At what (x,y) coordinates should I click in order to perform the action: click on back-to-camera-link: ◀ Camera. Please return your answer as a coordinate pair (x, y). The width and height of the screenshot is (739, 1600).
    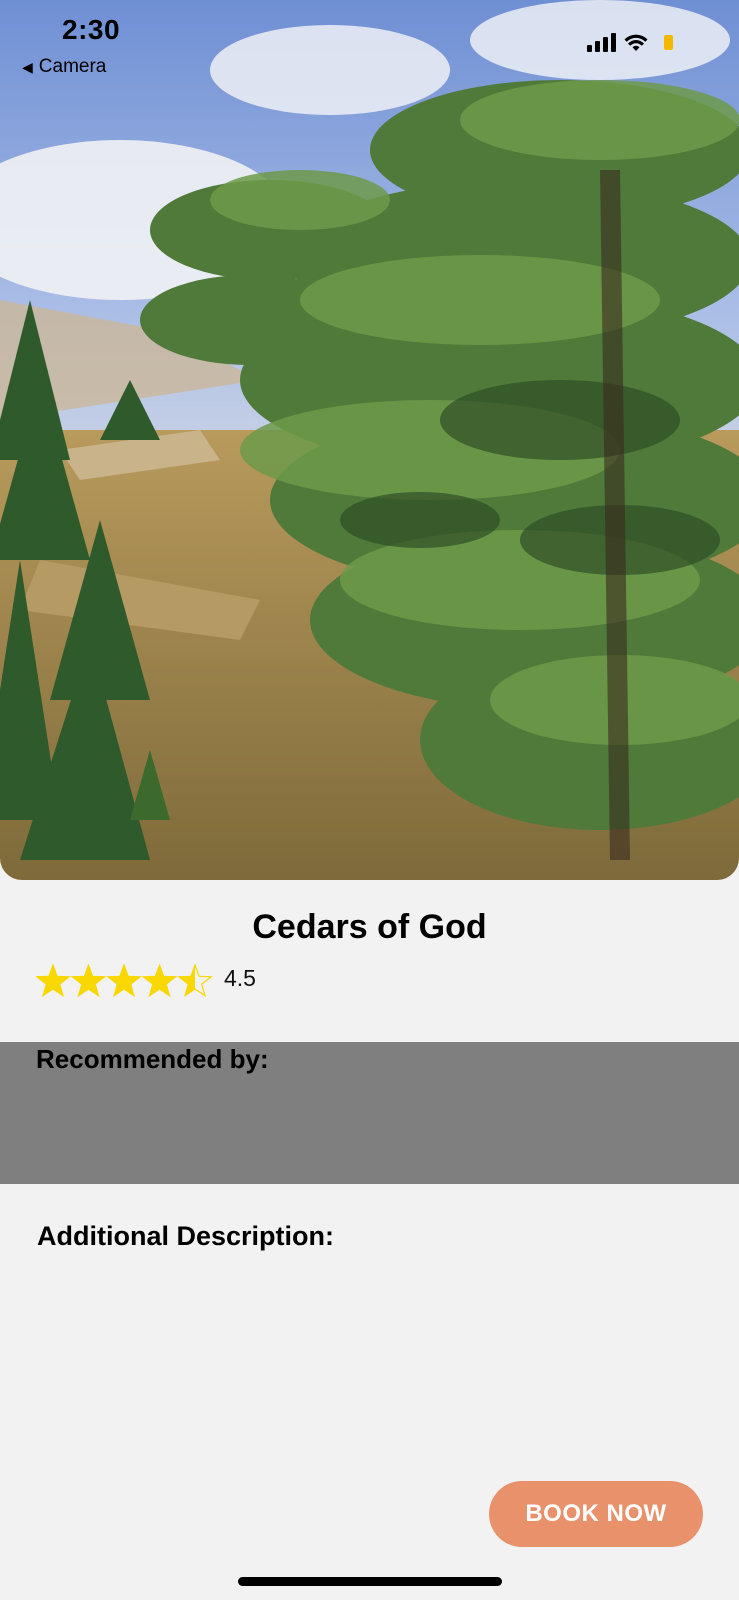
    Looking at the image, I should click on (64, 67).